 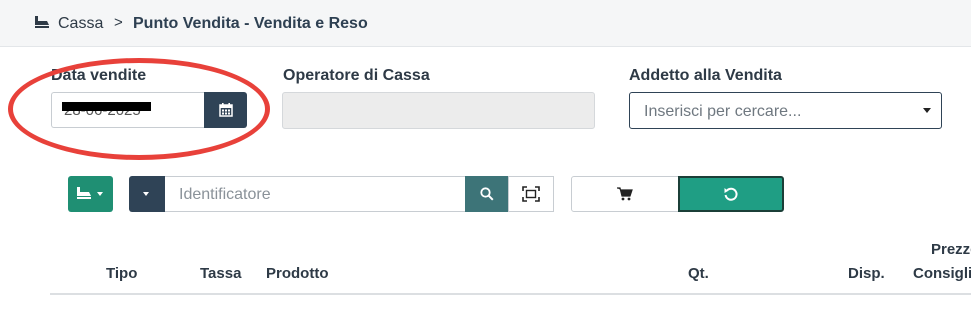 I want to click on operatore-label: Operatore di Cassa, so click(x=356, y=75).